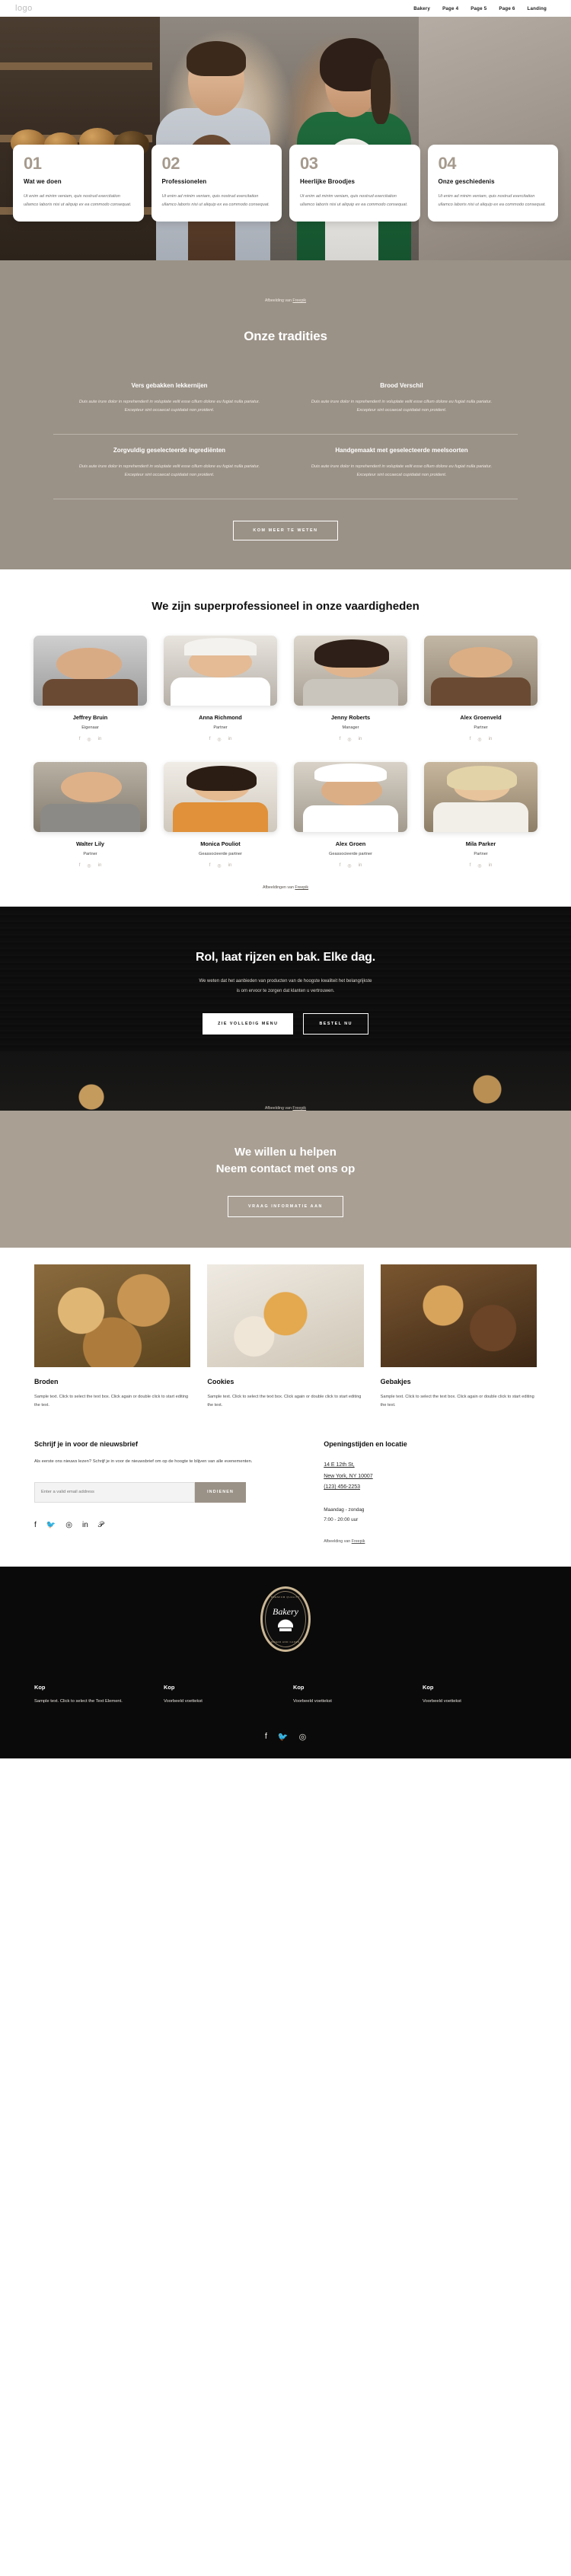 The width and height of the screenshot is (571, 2576). Describe the element at coordinates (350, 717) in the screenshot. I see `team-member-name: Jenny Roberts` at that location.